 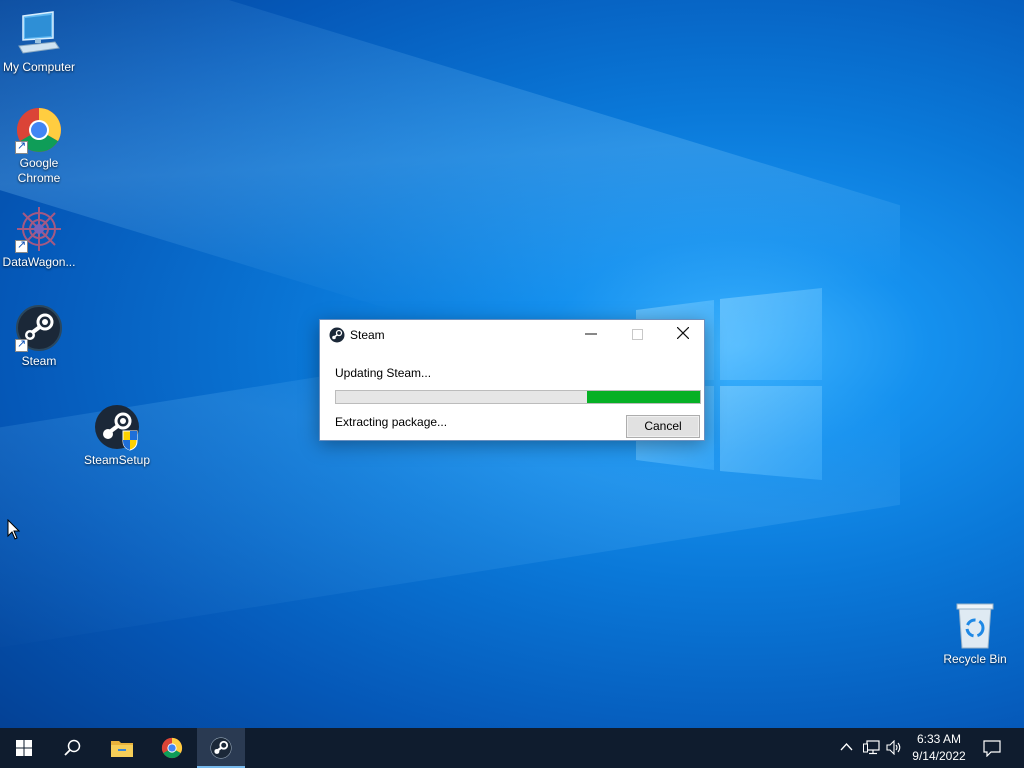 I want to click on minimize-button, so click(x=591, y=335).